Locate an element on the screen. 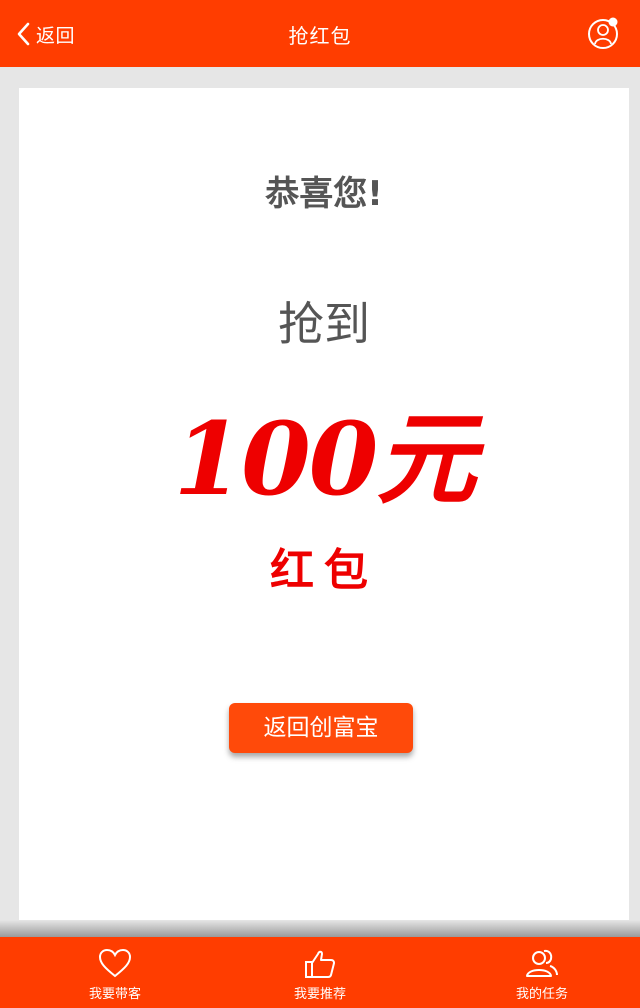 The image size is (640, 1008). bottom-tab-bar: 我要带客 我要推荐 我的任务 is located at coordinates (320, 972).